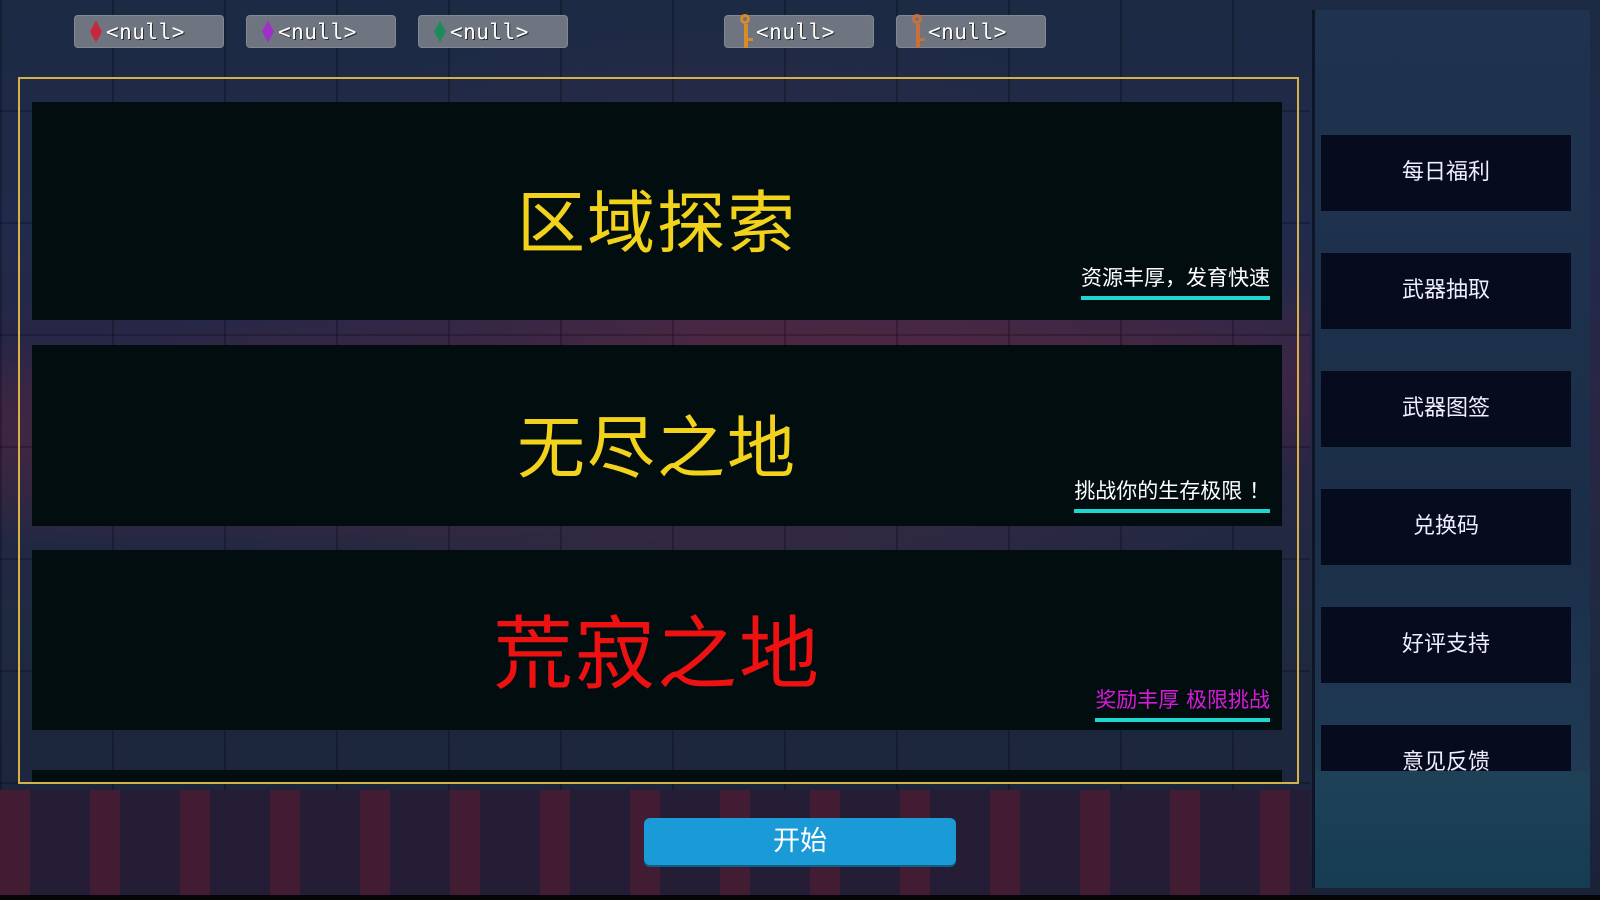 This screenshot has width=1600, height=900. Describe the element at coordinates (1446, 453) in the screenshot. I see `sidebar-list: 每日福利 武器抽取 武器图签 兑换码 好评支持 意见反馈` at that location.